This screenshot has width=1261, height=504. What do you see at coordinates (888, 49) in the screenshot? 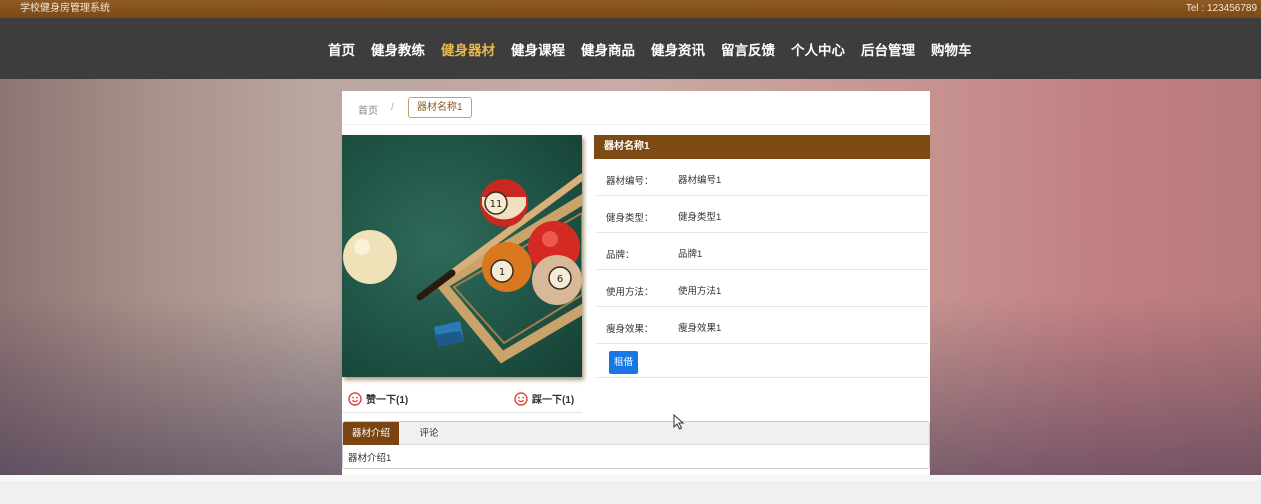
I see `nav-item-admin: 后台管理` at bounding box center [888, 49].